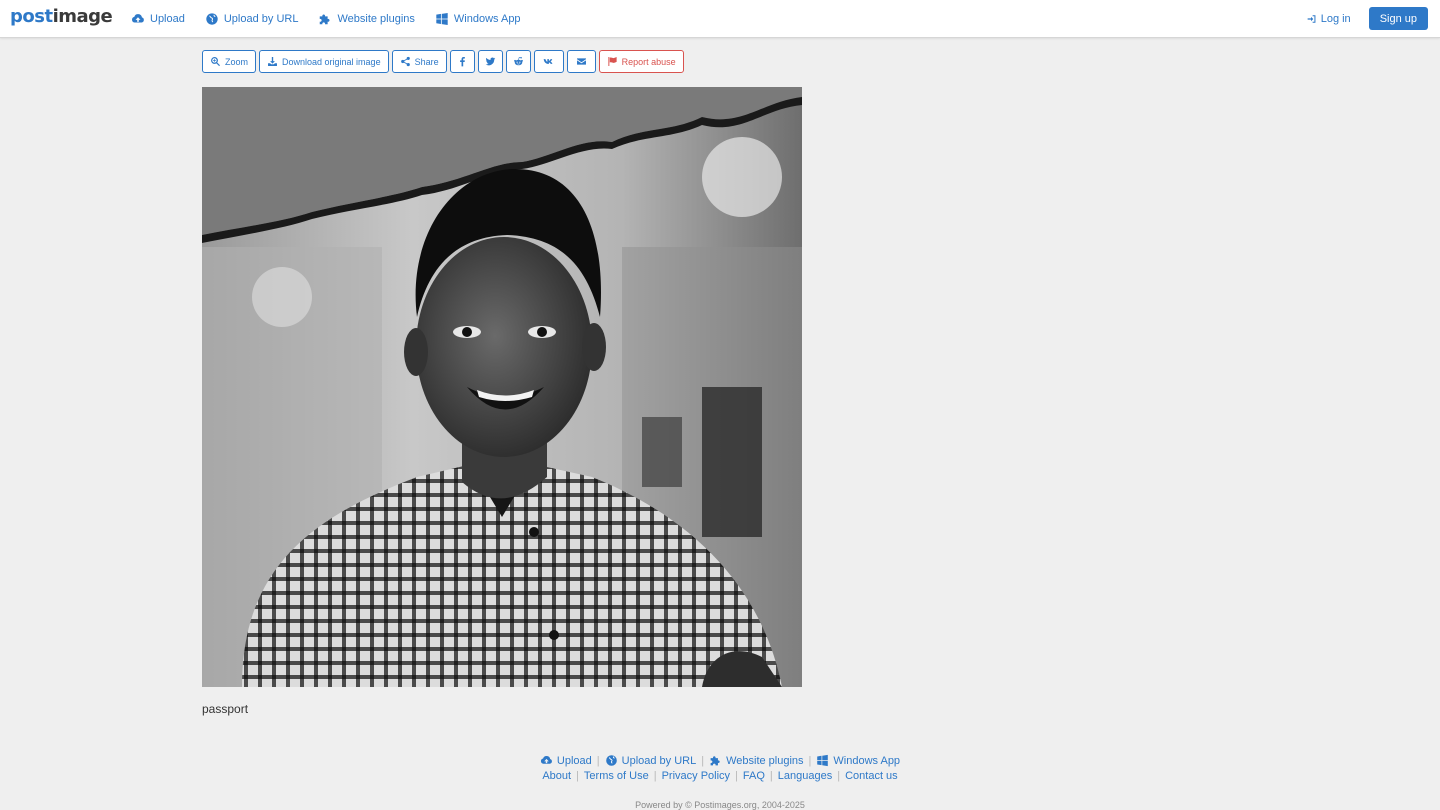  What do you see at coordinates (426, 61) in the screenshot?
I see `share-label: Share` at bounding box center [426, 61].